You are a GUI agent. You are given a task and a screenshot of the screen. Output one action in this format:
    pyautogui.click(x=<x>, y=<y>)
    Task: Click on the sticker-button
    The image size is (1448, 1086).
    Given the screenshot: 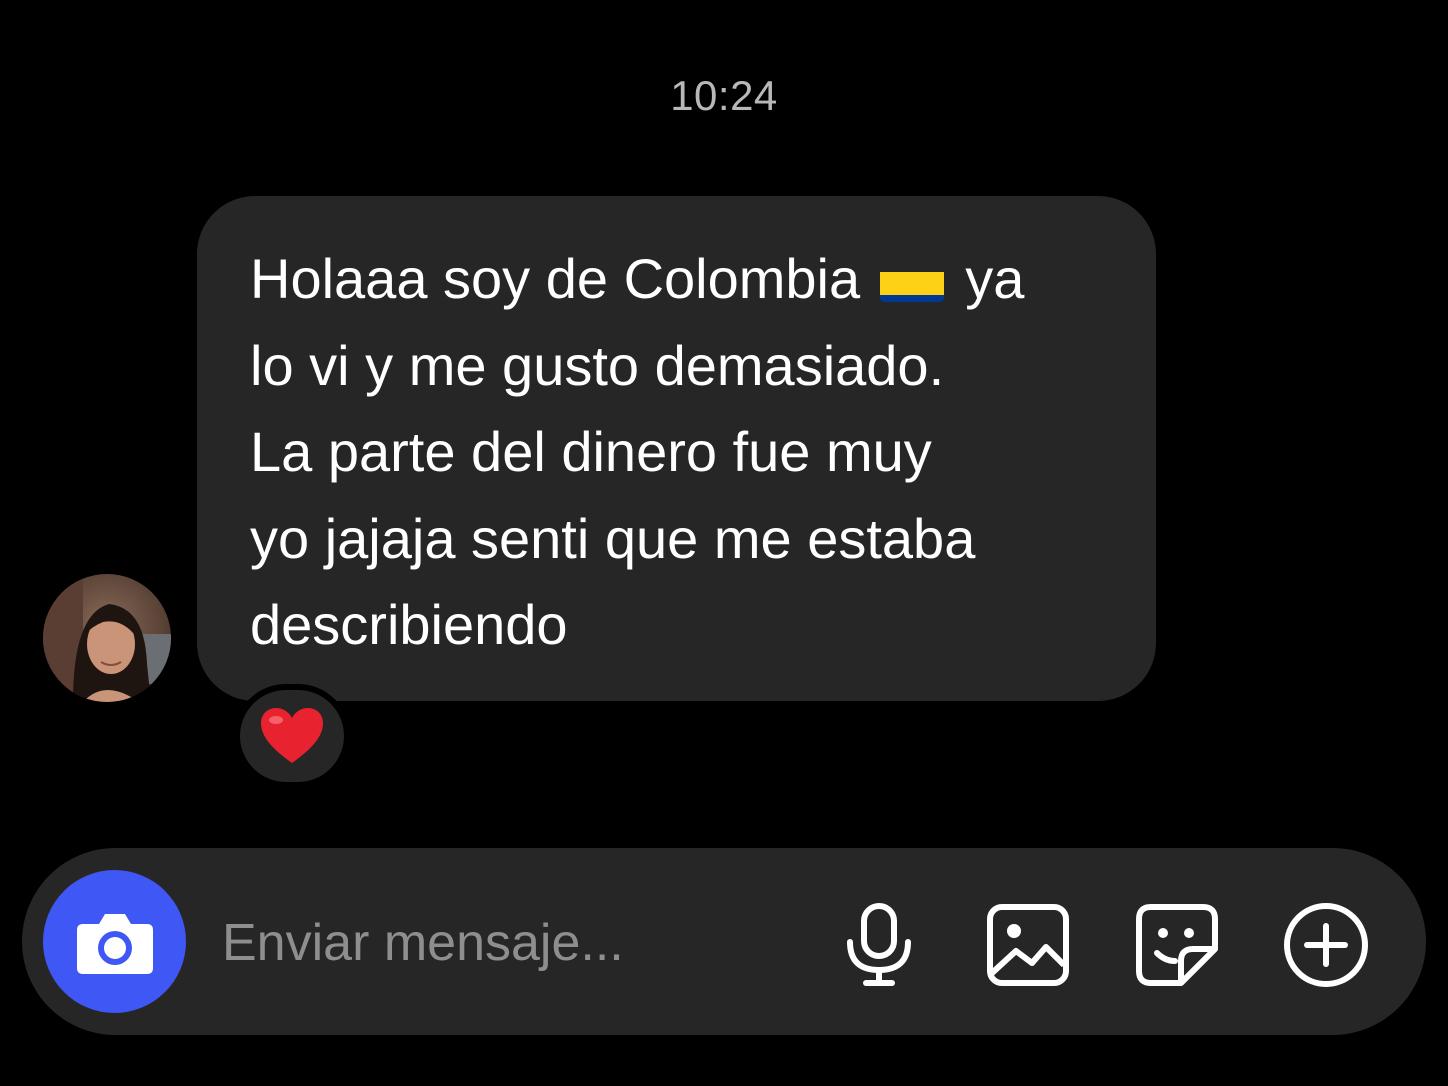 What is the action you would take?
    pyautogui.click(x=1177, y=945)
    